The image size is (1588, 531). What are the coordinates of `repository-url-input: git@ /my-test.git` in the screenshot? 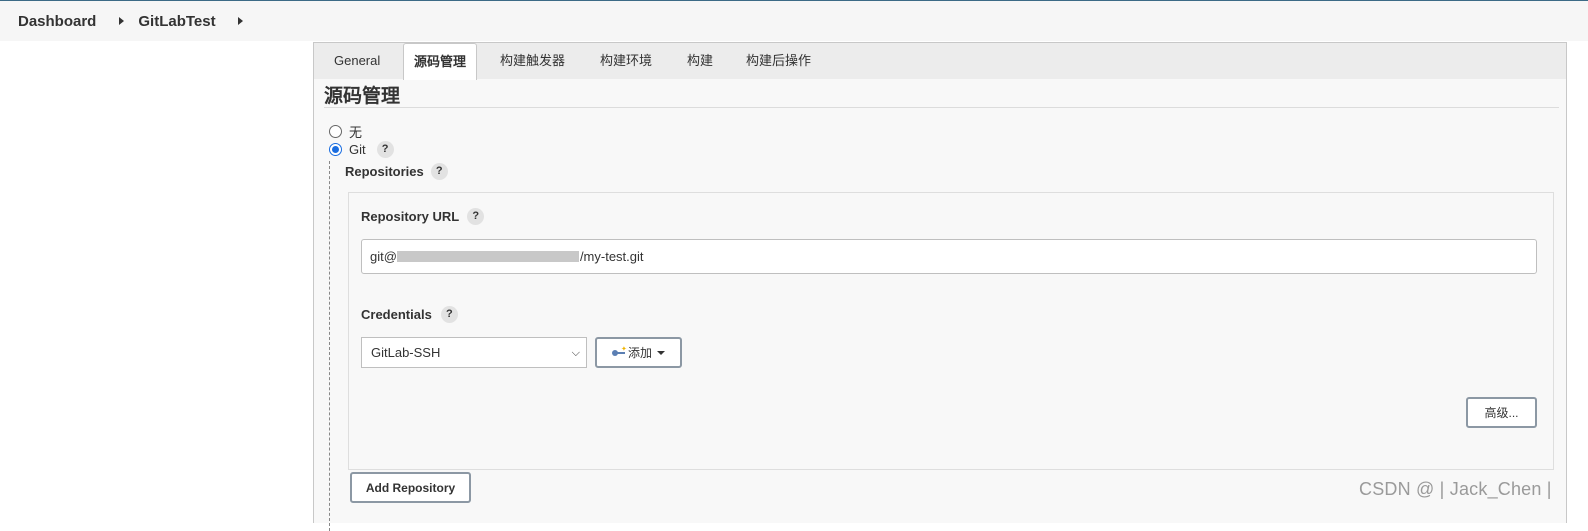 It's located at (949, 256).